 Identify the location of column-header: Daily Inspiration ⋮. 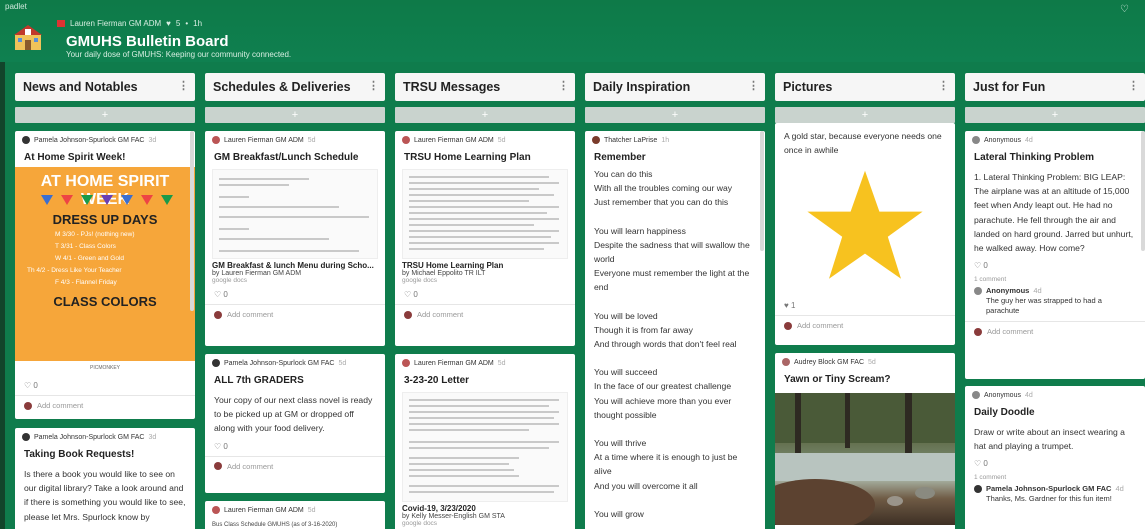
(675, 87).